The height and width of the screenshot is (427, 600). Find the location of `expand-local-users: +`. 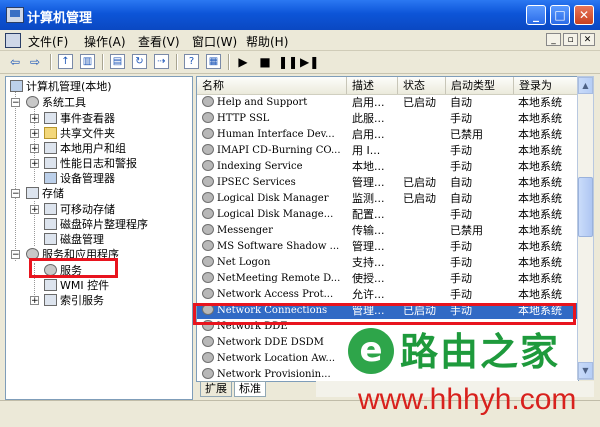

expand-local-users: + is located at coordinates (34, 149).